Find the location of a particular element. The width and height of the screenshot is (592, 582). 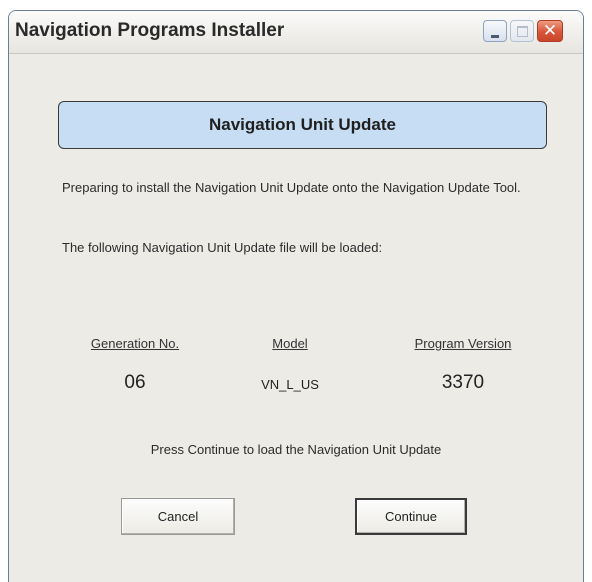

close-icon: ✕ is located at coordinates (550, 30).